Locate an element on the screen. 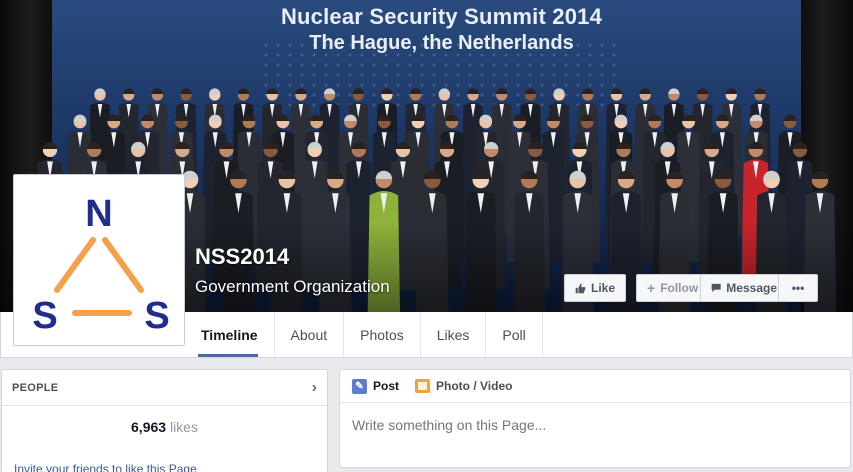  likes-count-row: 6,963 likes is located at coordinates (164, 420).